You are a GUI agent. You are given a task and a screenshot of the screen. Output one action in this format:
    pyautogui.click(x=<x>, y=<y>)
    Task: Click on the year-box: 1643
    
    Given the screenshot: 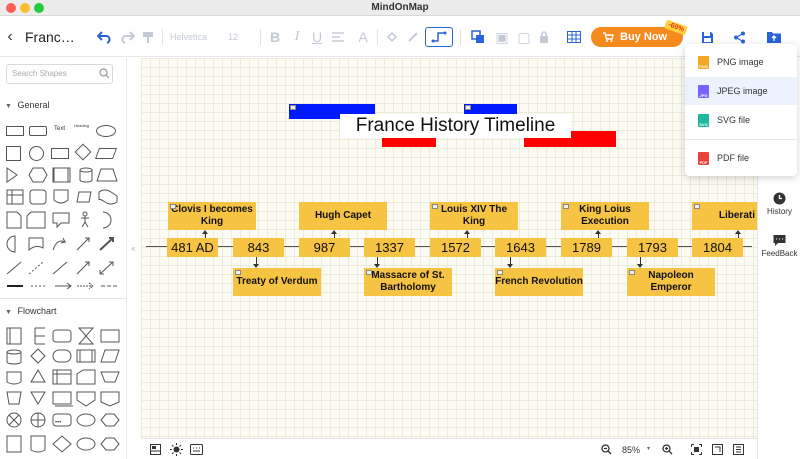 What is the action you would take?
    pyautogui.click(x=520, y=247)
    